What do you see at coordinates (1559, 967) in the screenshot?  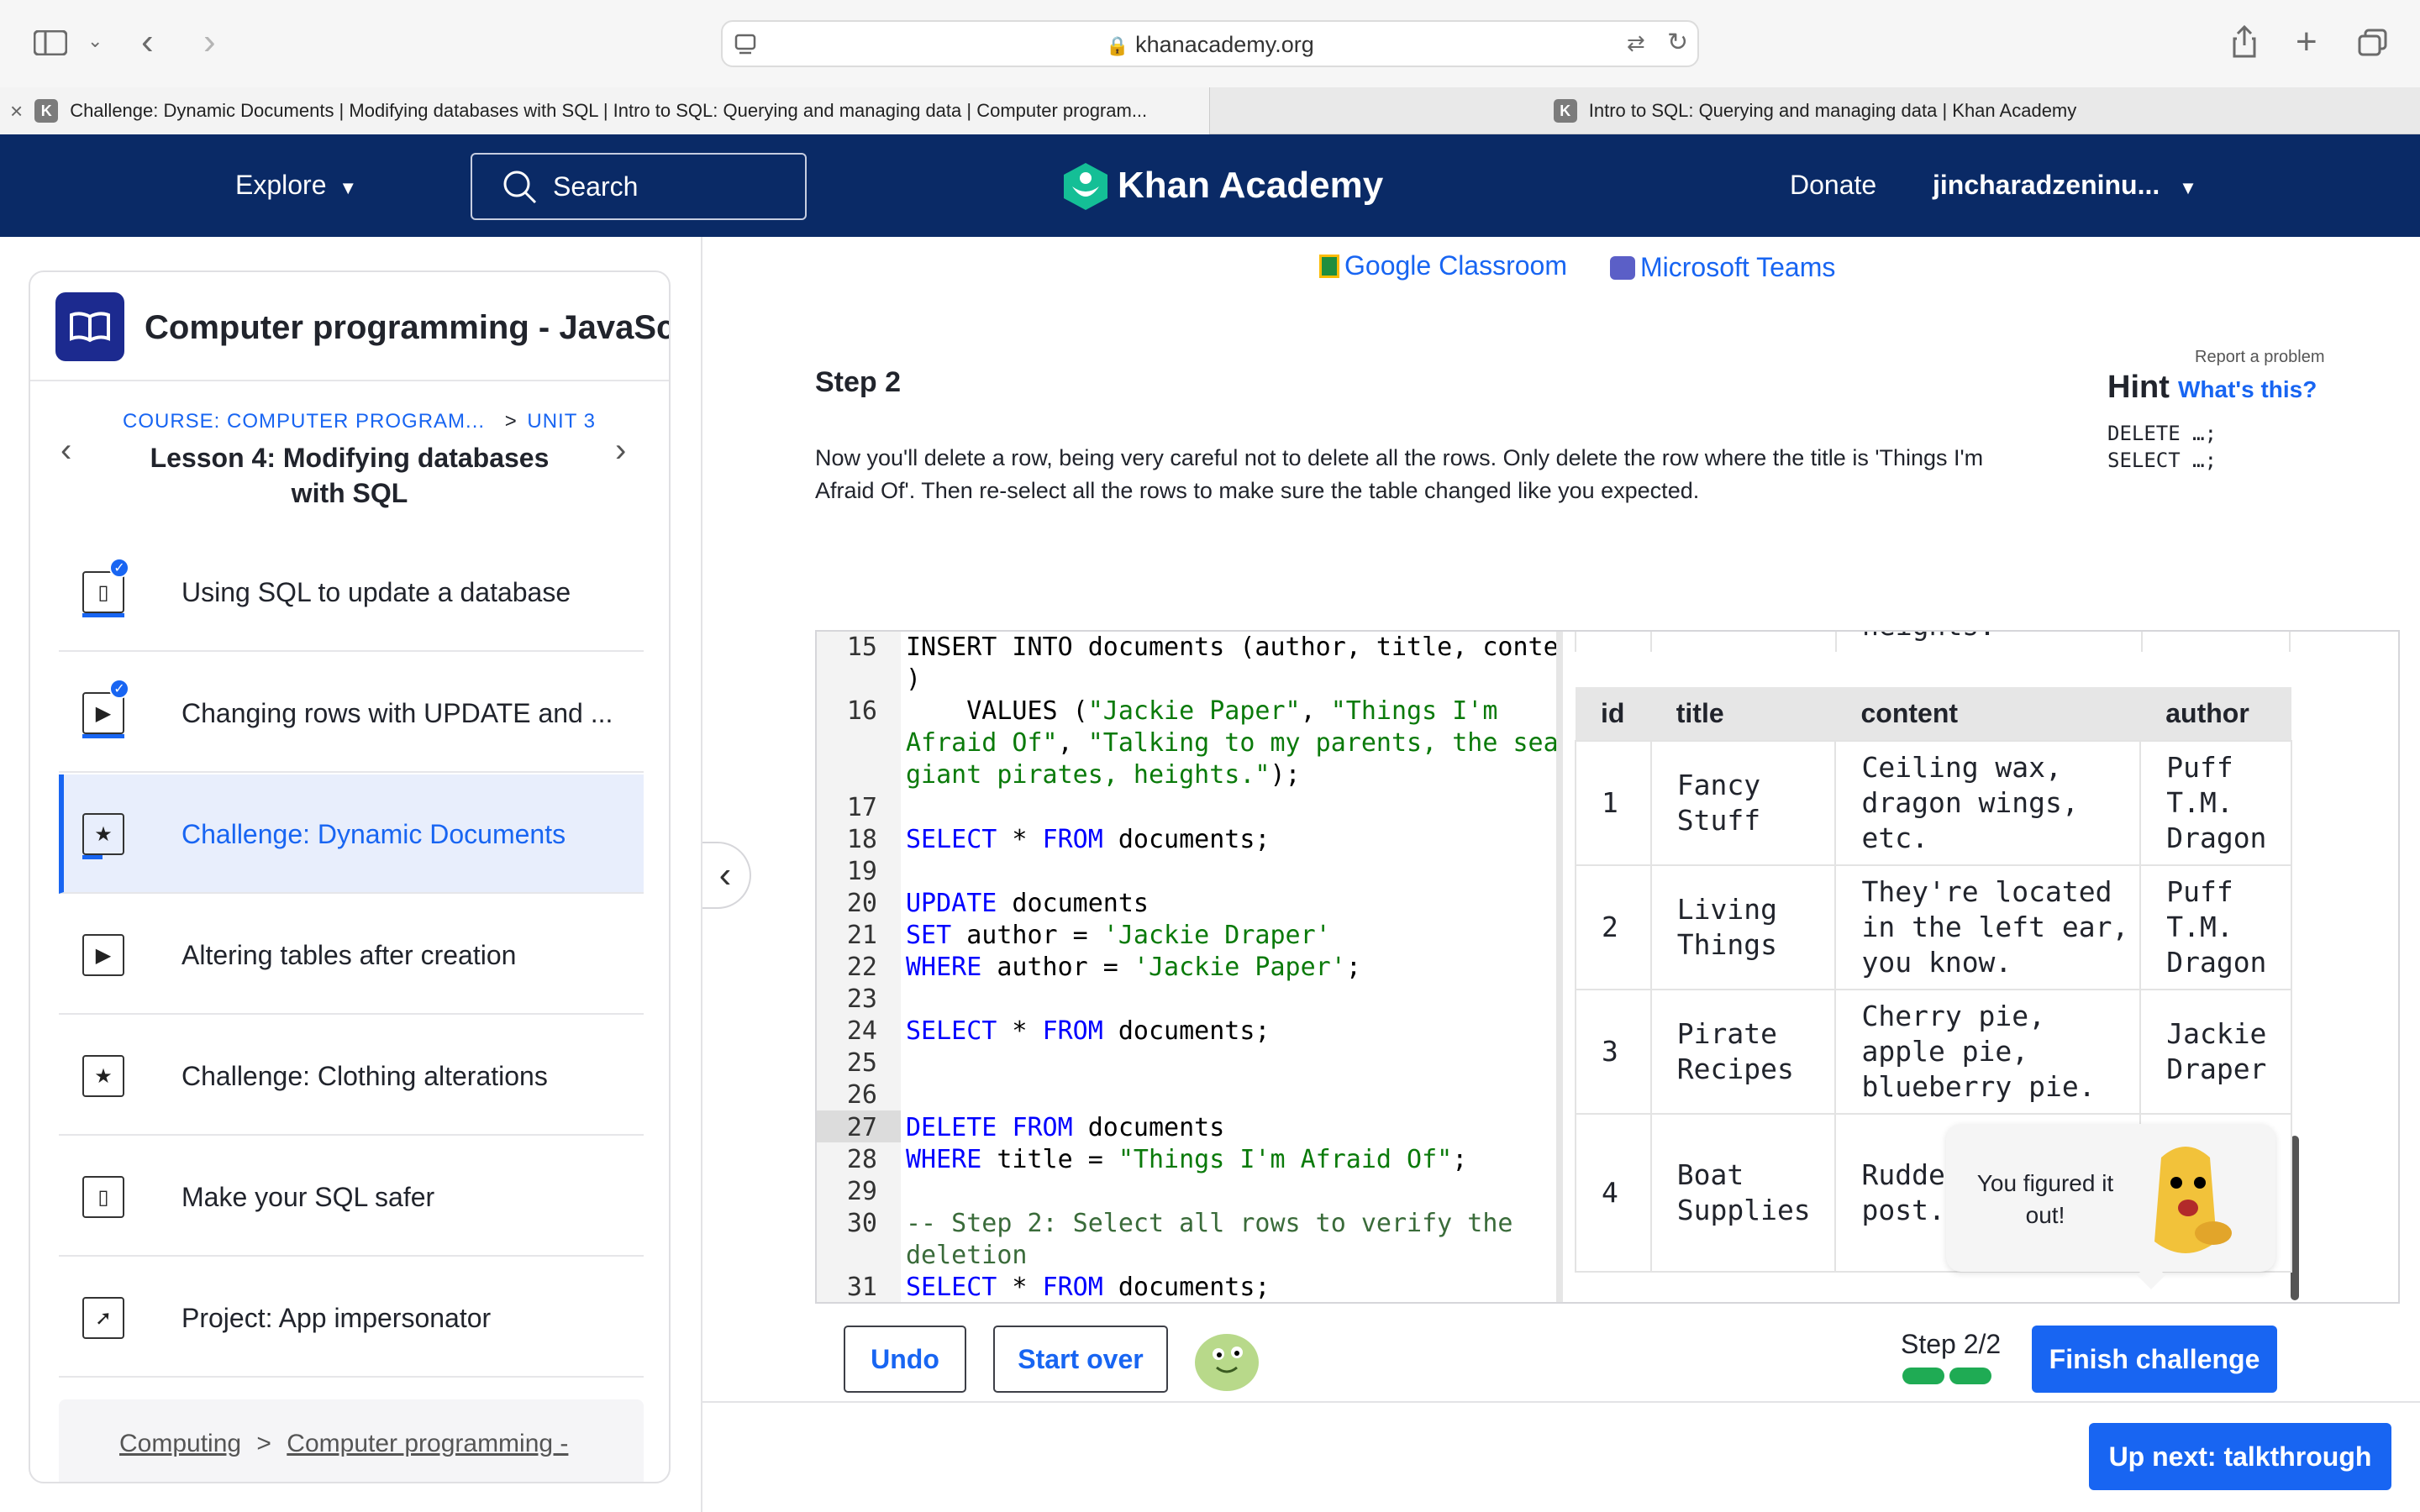 I see `splitter` at bounding box center [1559, 967].